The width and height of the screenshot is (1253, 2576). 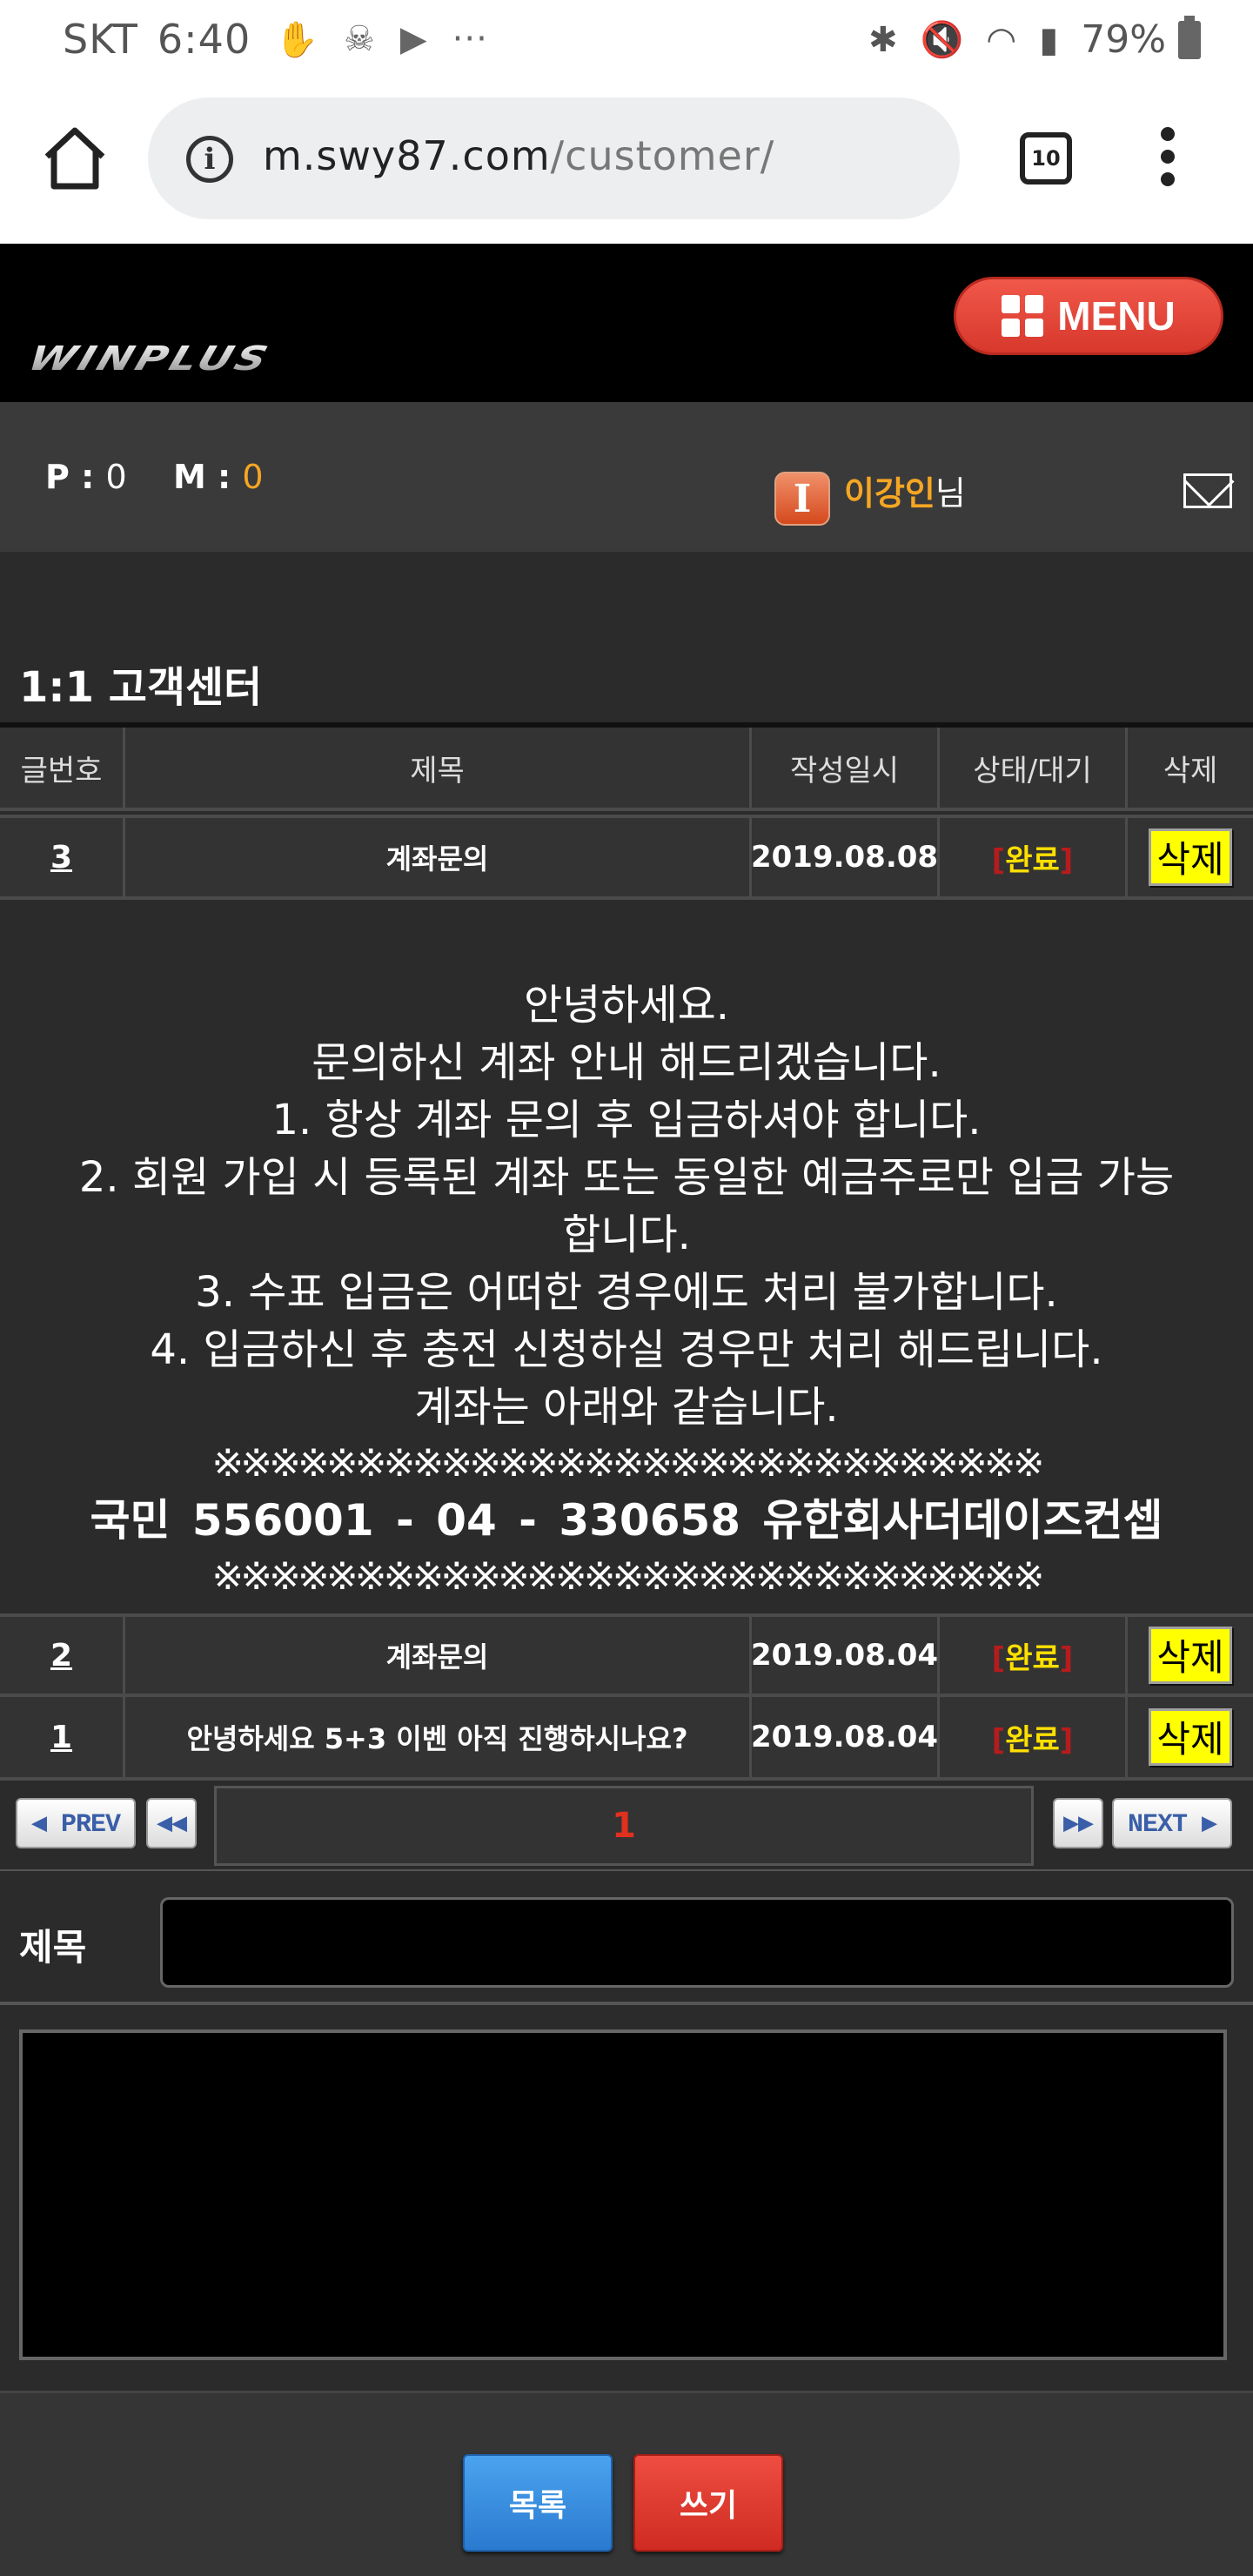 I want to click on url-host: m.swy87.com, so click(x=407, y=155).